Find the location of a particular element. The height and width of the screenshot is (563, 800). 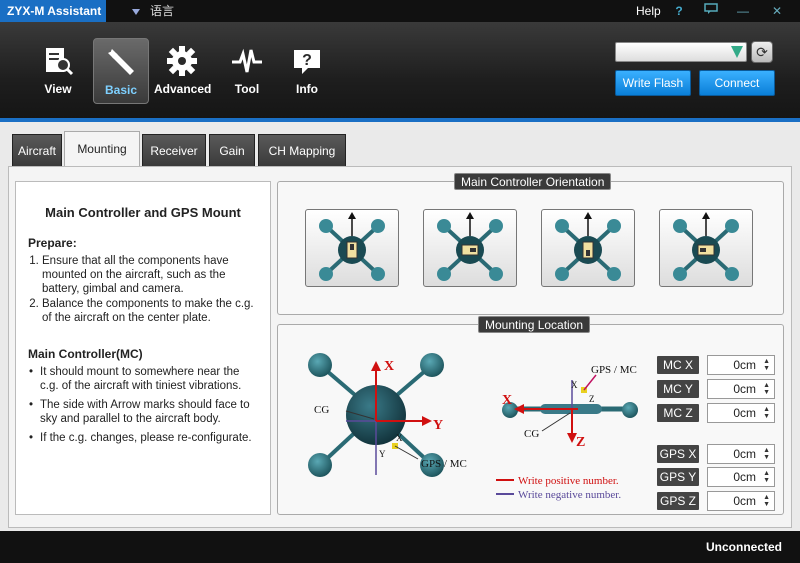

orientation-option-forward is located at coordinates (352, 248).